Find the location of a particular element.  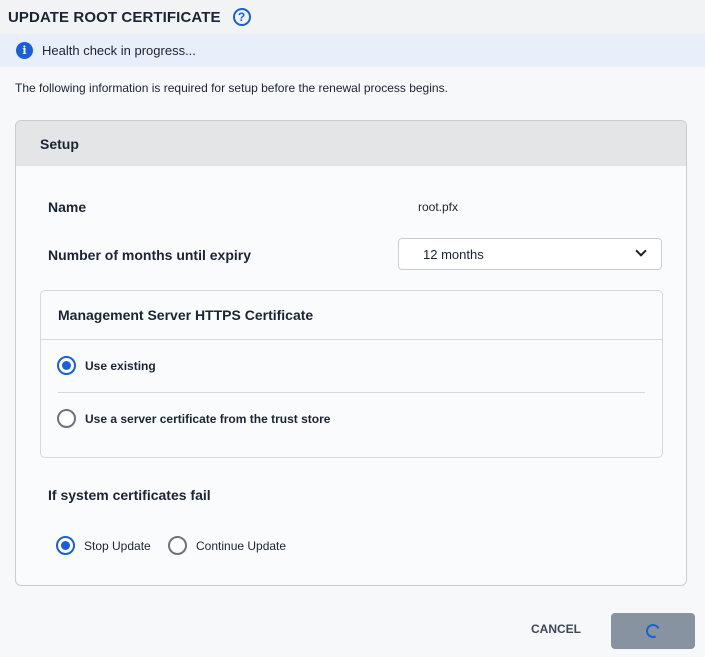

radio-use-existing: Use existing is located at coordinates (106, 365).